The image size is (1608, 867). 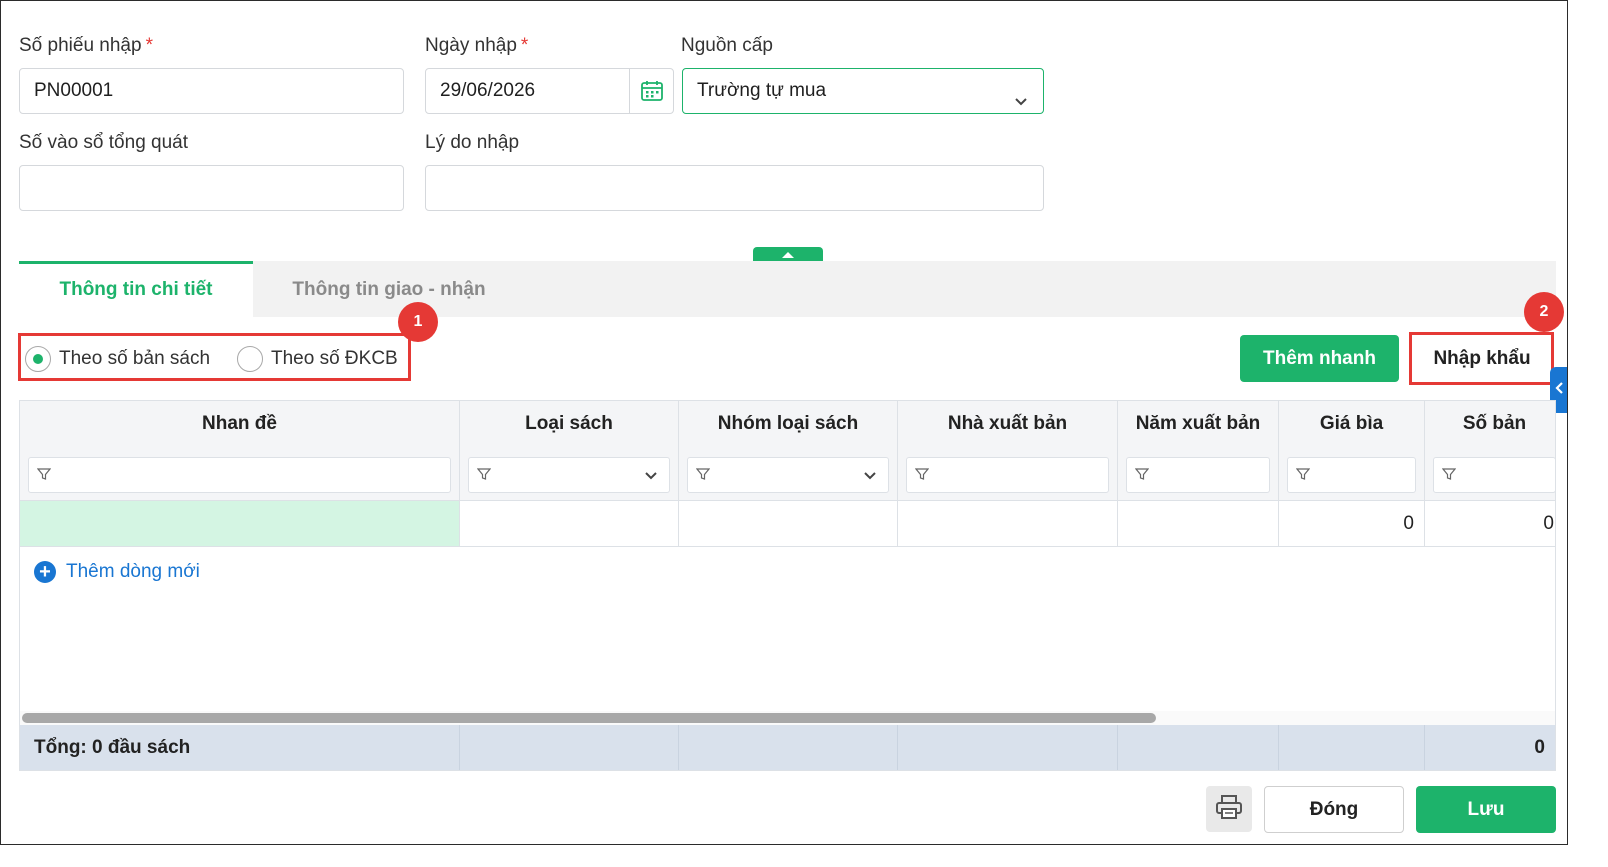 I want to click on cell-nha-xuat-ban, so click(x=1008, y=524).